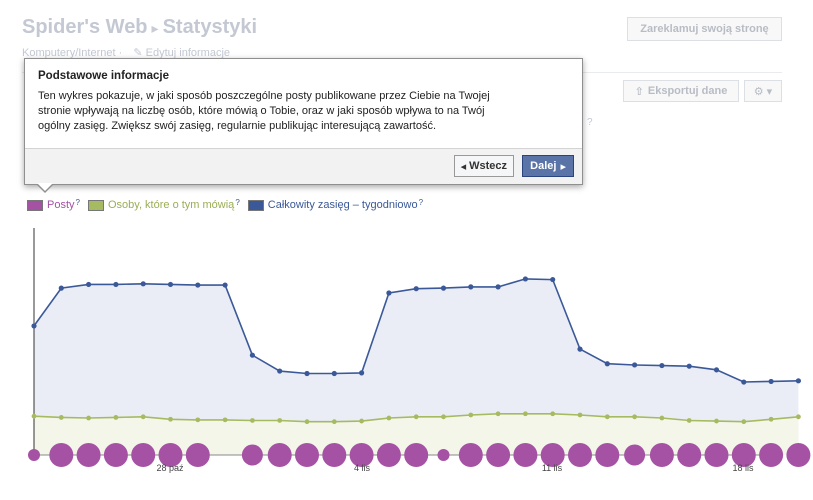 The image size is (813, 500). I want to click on x-tick-label: 18 lis, so click(743, 468).